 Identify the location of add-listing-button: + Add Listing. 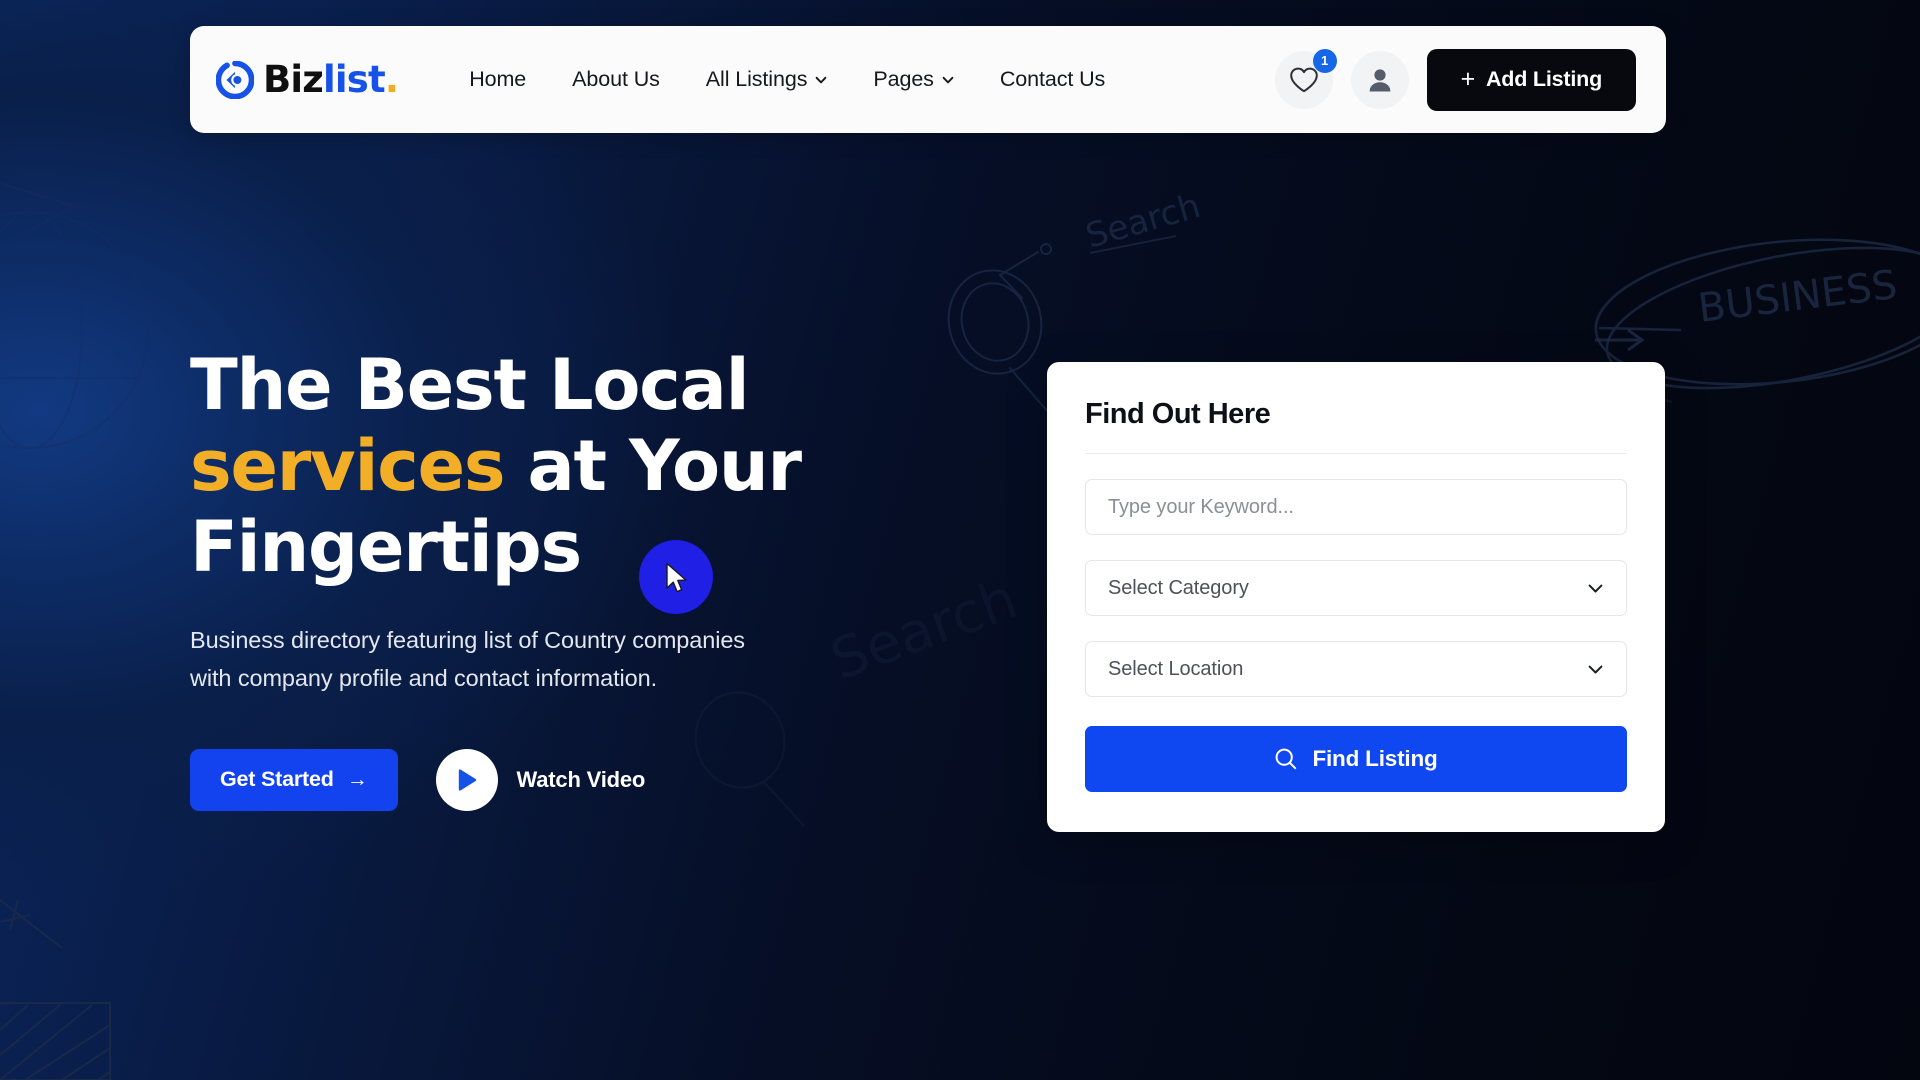
(1531, 79).